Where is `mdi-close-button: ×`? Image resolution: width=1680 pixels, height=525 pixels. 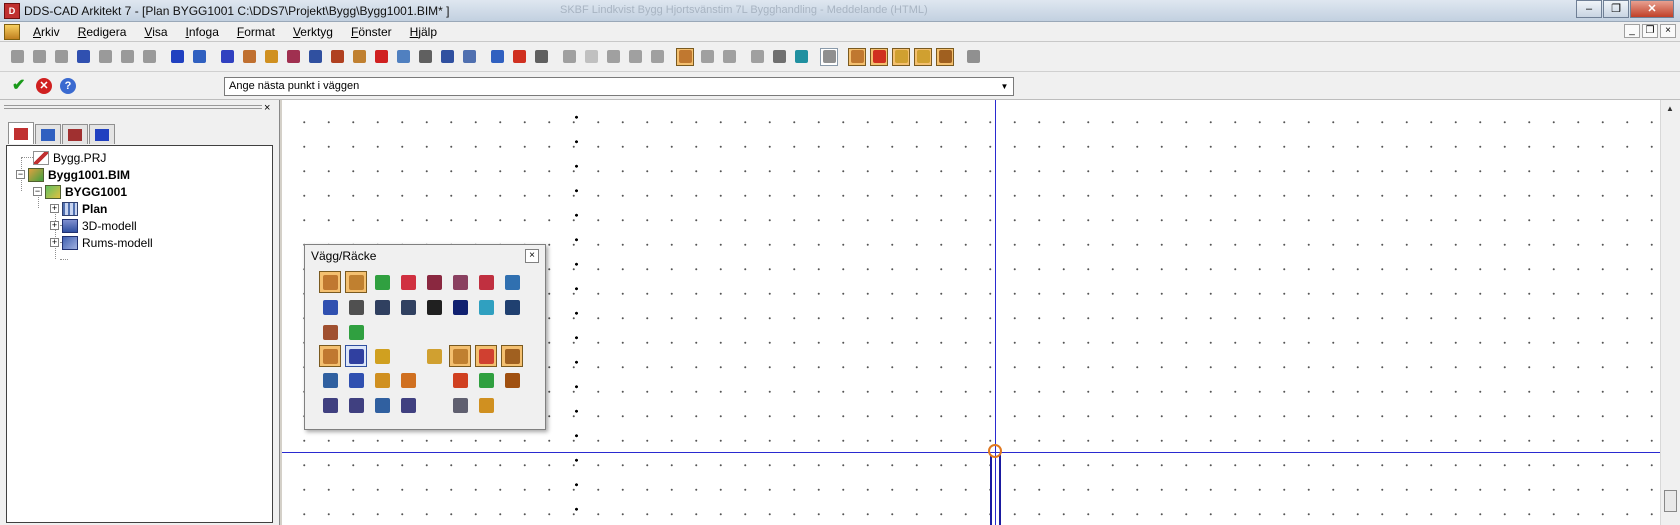
mdi-close-button: × is located at coordinates (1668, 31).